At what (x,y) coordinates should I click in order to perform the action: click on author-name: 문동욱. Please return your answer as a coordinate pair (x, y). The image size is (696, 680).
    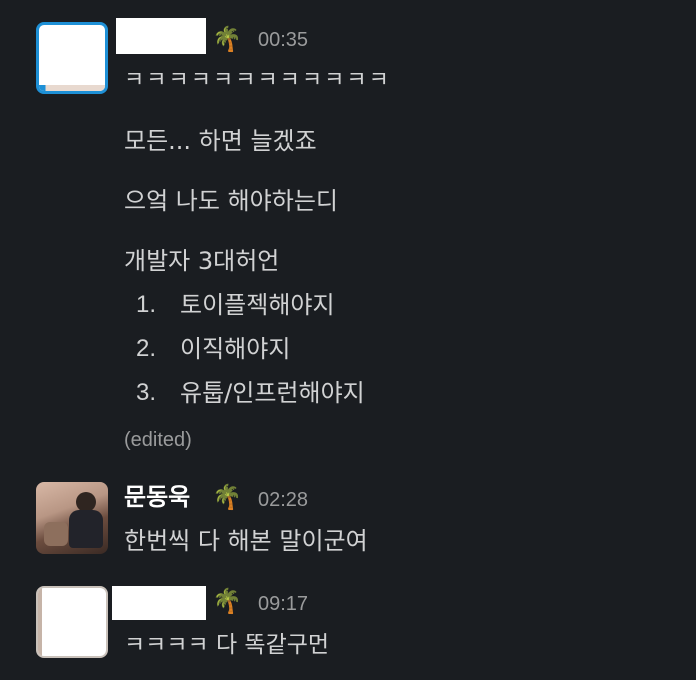
    Looking at the image, I should click on (157, 497).